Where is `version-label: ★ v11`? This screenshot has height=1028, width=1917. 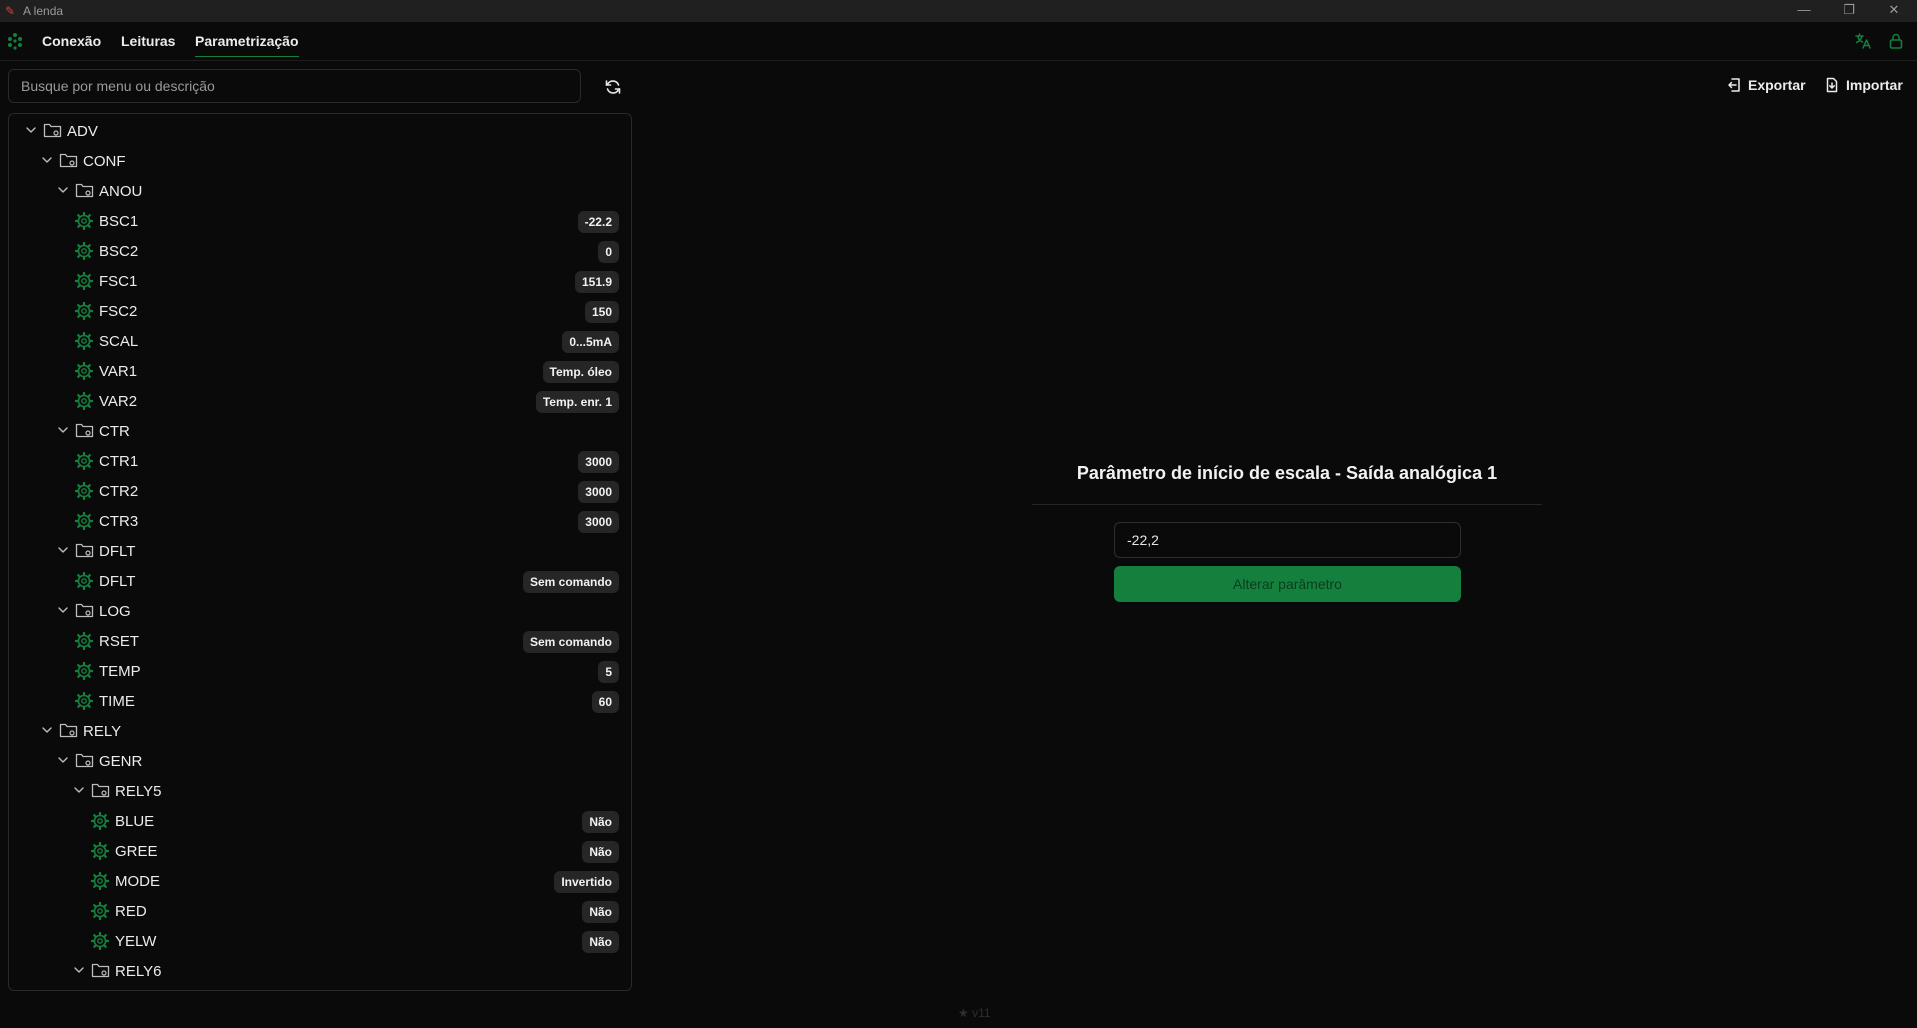
version-label: ★ v11 is located at coordinates (974, 1013).